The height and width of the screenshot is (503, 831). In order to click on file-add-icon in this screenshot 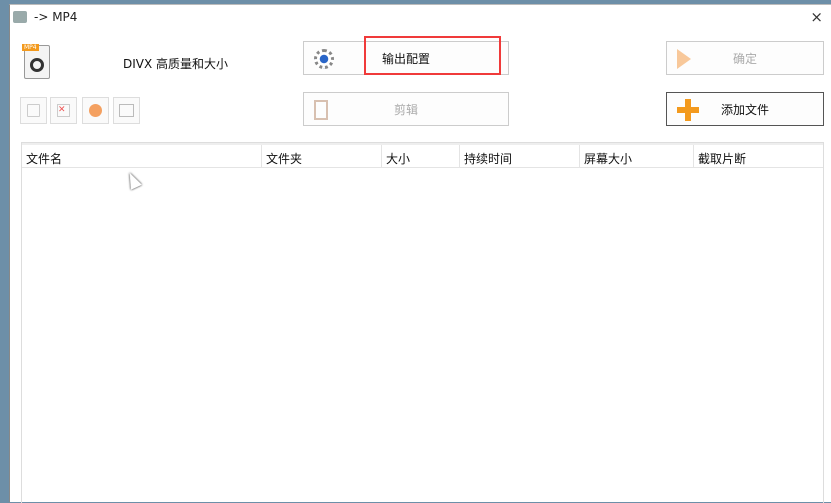, I will do `click(33, 110)`.